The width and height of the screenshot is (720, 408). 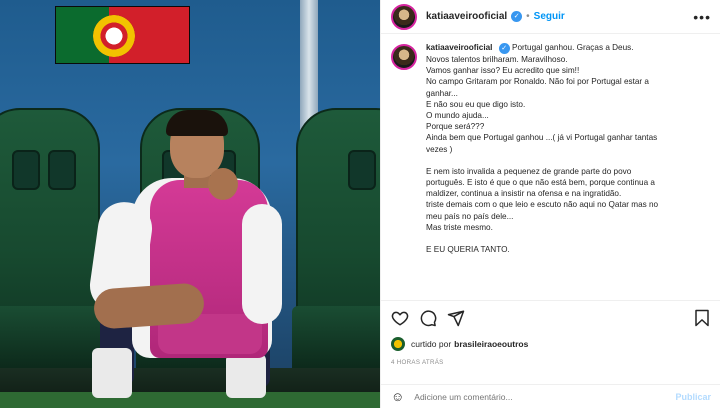 What do you see at coordinates (431, 344) in the screenshot?
I see `liked-by-prefix: curtido por` at bounding box center [431, 344].